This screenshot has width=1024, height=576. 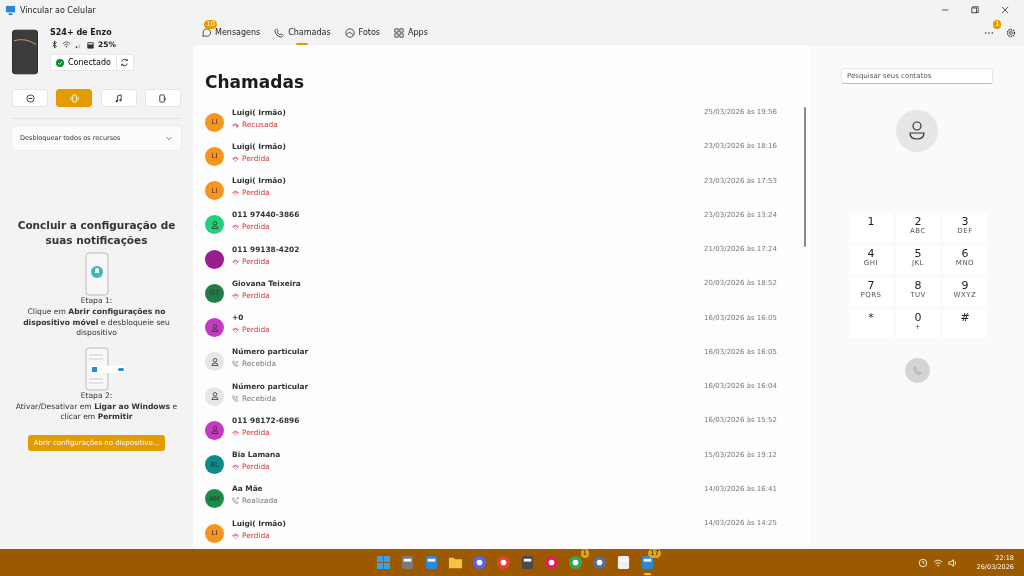 What do you see at coordinates (235, 124) in the screenshot?
I see `declined-call-icon` at bounding box center [235, 124].